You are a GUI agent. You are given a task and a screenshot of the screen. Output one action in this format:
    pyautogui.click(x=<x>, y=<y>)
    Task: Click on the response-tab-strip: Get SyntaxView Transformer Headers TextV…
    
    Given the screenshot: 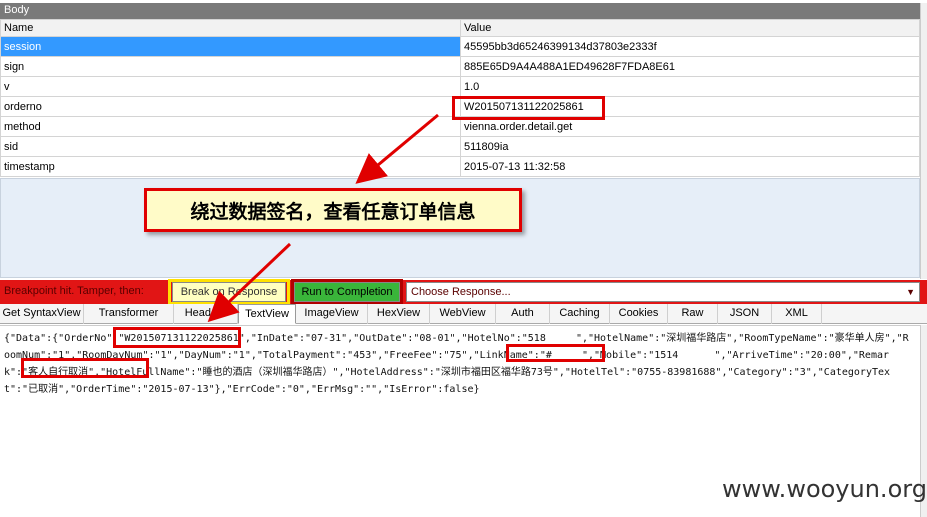 What is the action you would take?
    pyautogui.click(x=463, y=314)
    